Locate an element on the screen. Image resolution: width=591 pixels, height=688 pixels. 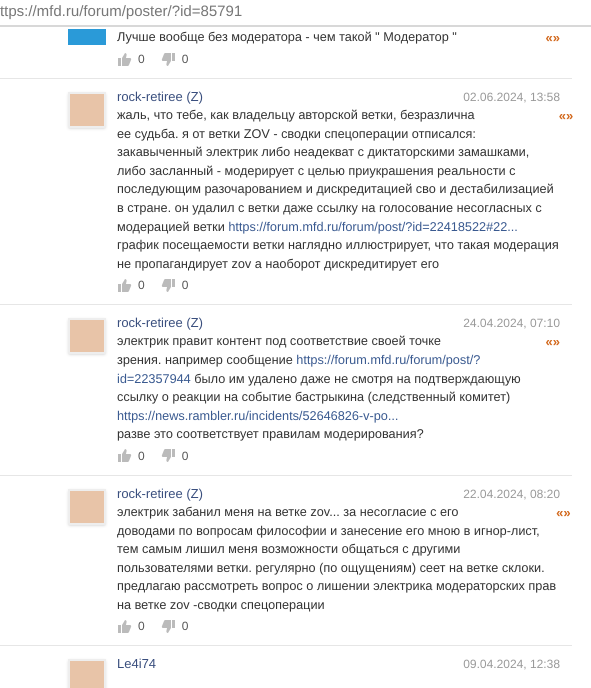
post-text: Лучше вообще без модератора - чем такой " Модератор " is located at coordinates (287, 37).